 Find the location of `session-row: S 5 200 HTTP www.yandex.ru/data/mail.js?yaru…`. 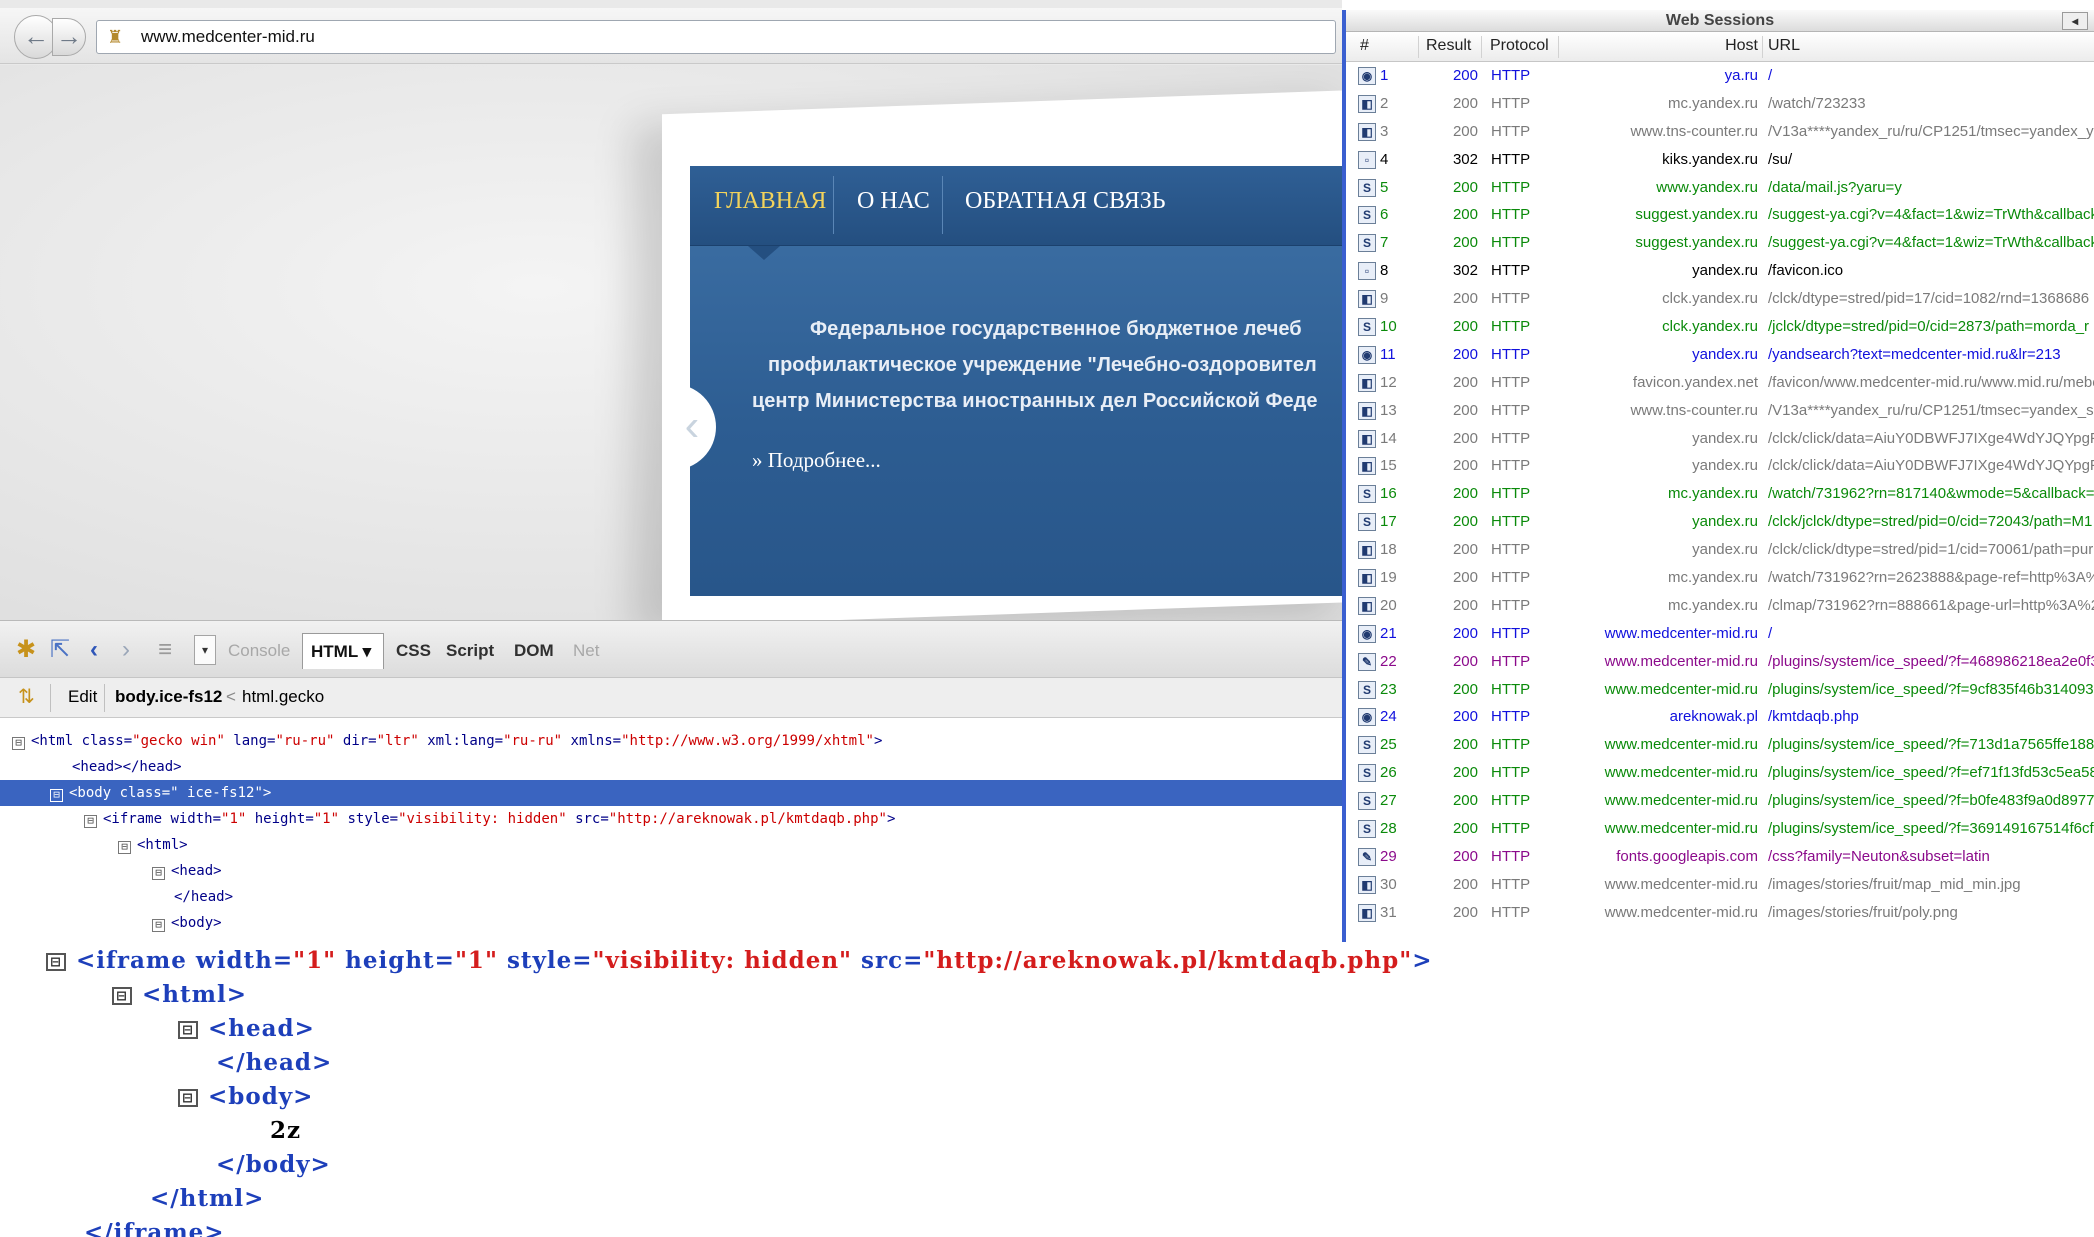

session-row: S 5 200 HTTP www.yandex.ru/data/mail.js?yaru… is located at coordinates (1720, 188).